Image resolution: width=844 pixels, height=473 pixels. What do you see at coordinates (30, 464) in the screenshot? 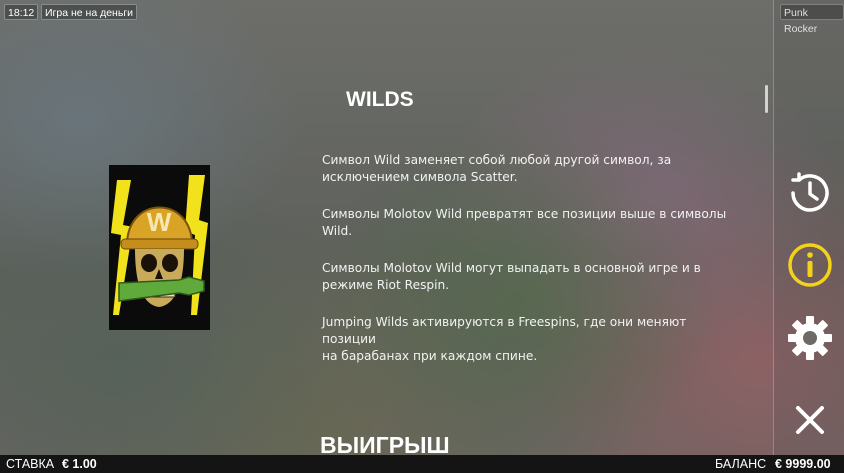
I see `bet-label: СТАВКА` at bounding box center [30, 464].